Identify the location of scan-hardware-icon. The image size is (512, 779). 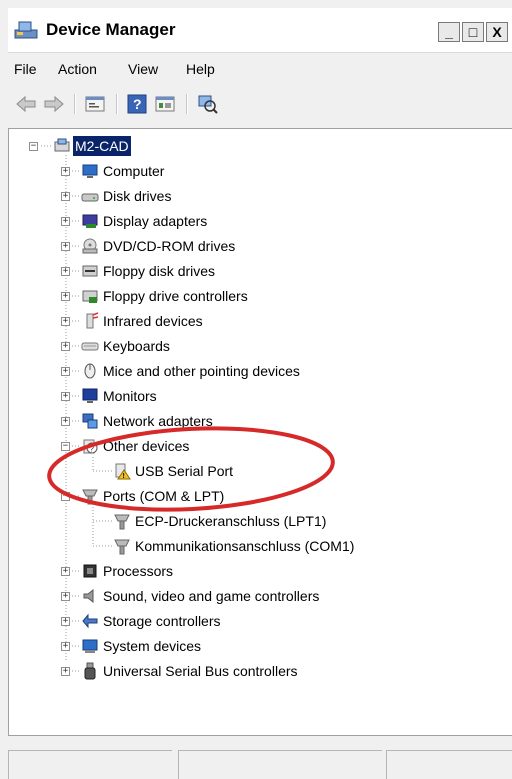
(208, 104).